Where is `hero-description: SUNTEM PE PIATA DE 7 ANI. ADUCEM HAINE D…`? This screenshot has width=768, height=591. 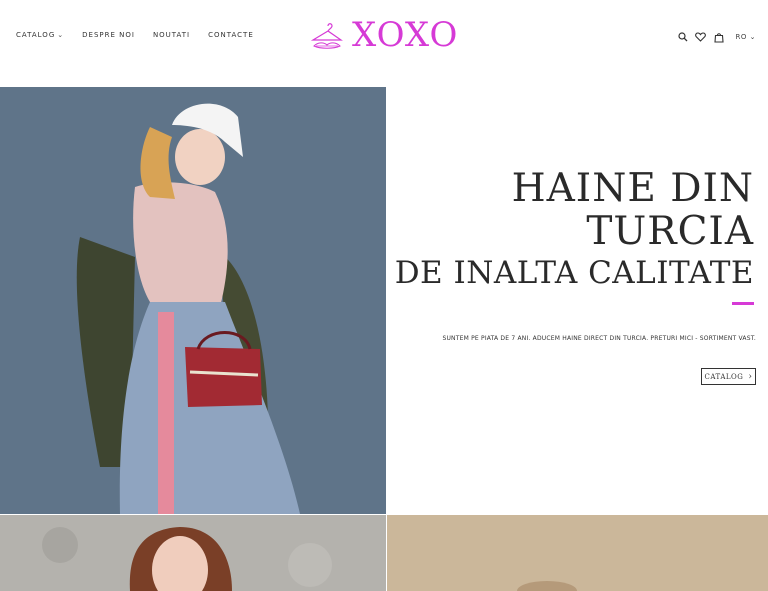
hero-description: SUNTEM PE PIATA DE 7 ANI. ADUCEM HAINE D… is located at coordinates (599, 338).